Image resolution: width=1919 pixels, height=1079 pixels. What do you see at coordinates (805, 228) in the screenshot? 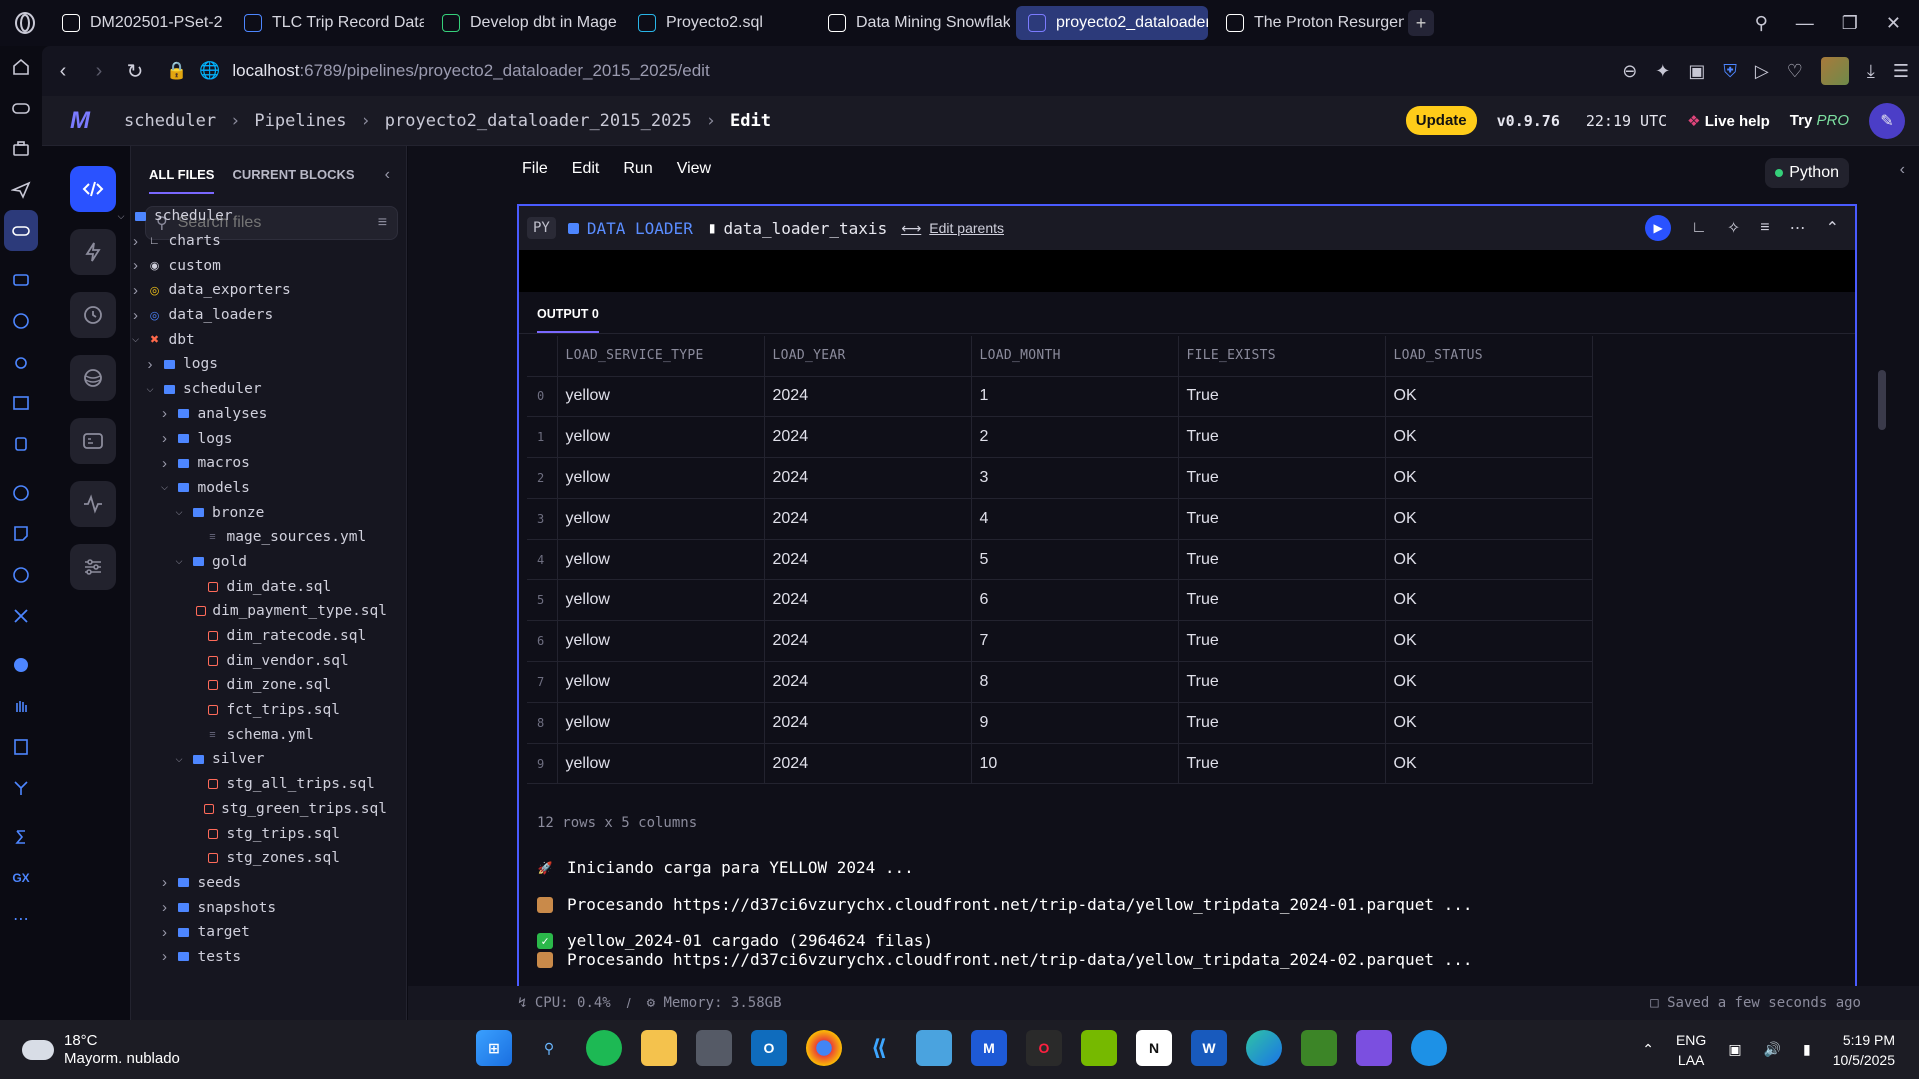
I see `block-name: data_loader_taxis` at bounding box center [805, 228].